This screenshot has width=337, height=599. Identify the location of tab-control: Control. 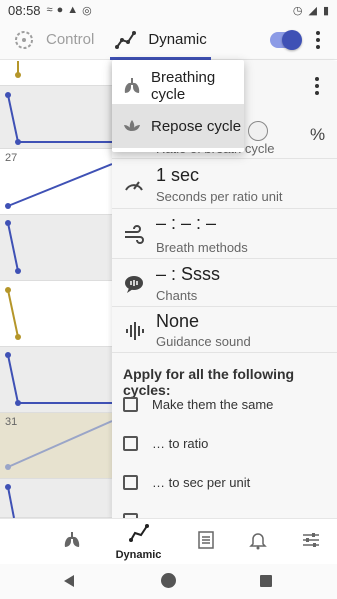
(52, 40).